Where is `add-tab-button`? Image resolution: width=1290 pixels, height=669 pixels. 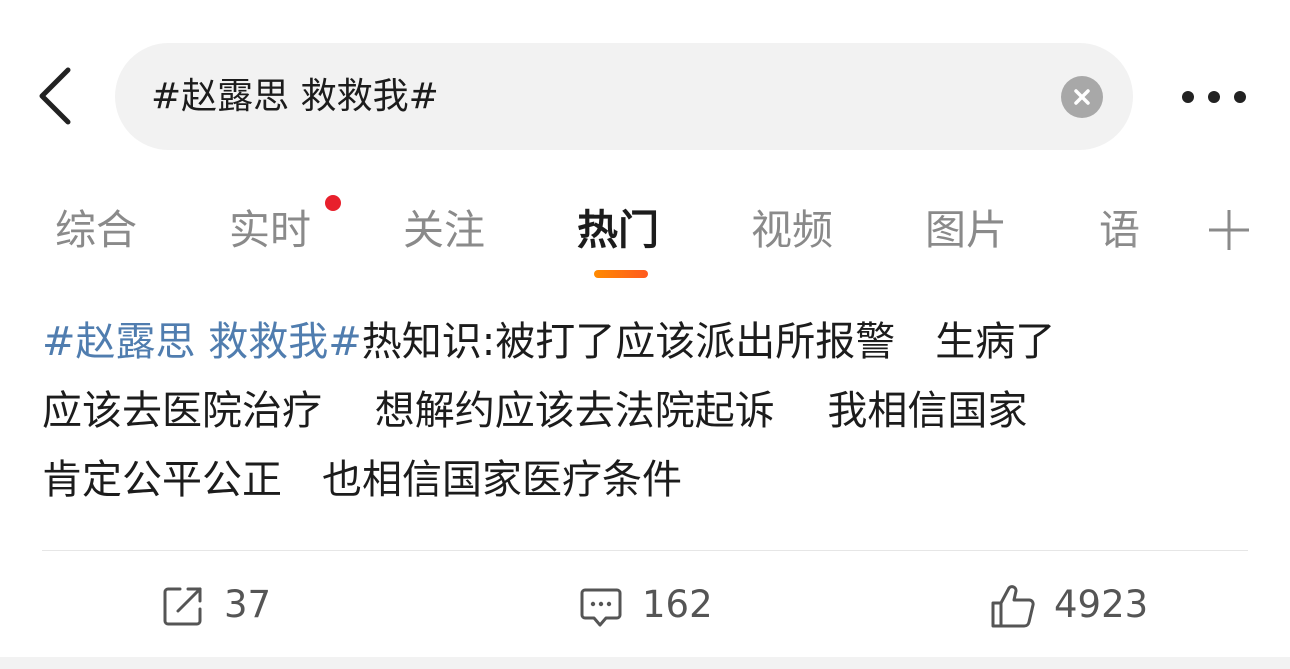
add-tab-button is located at coordinates (1229, 230).